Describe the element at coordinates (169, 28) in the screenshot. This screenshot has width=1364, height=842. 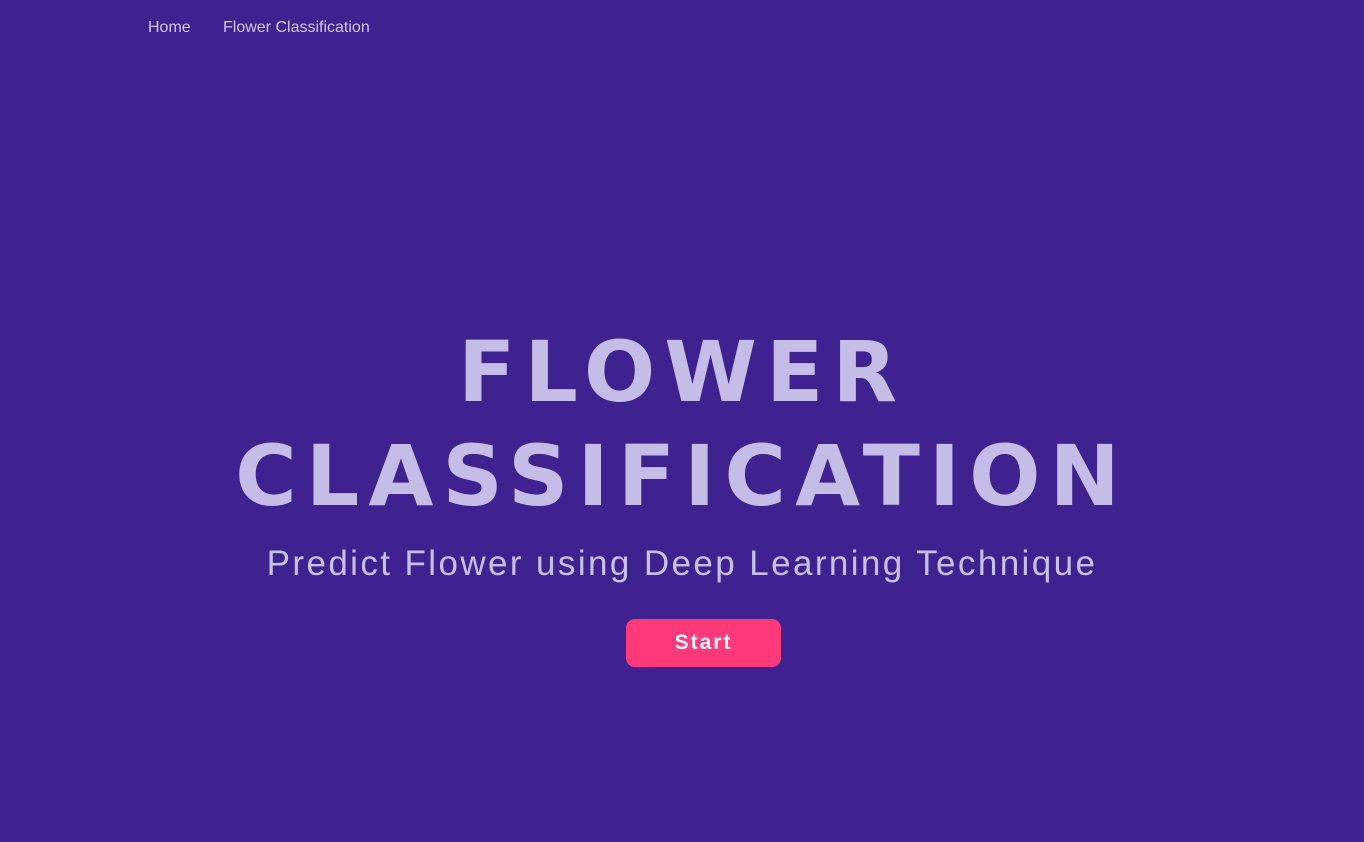
I see `nav-link-home: Home` at that location.